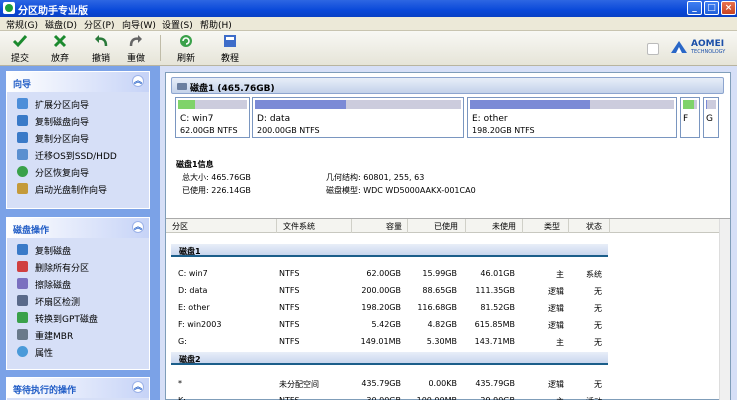  What do you see at coordinates (299, 226) in the screenshot?
I see `col-filesystem: 文件系统` at bounding box center [299, 226].